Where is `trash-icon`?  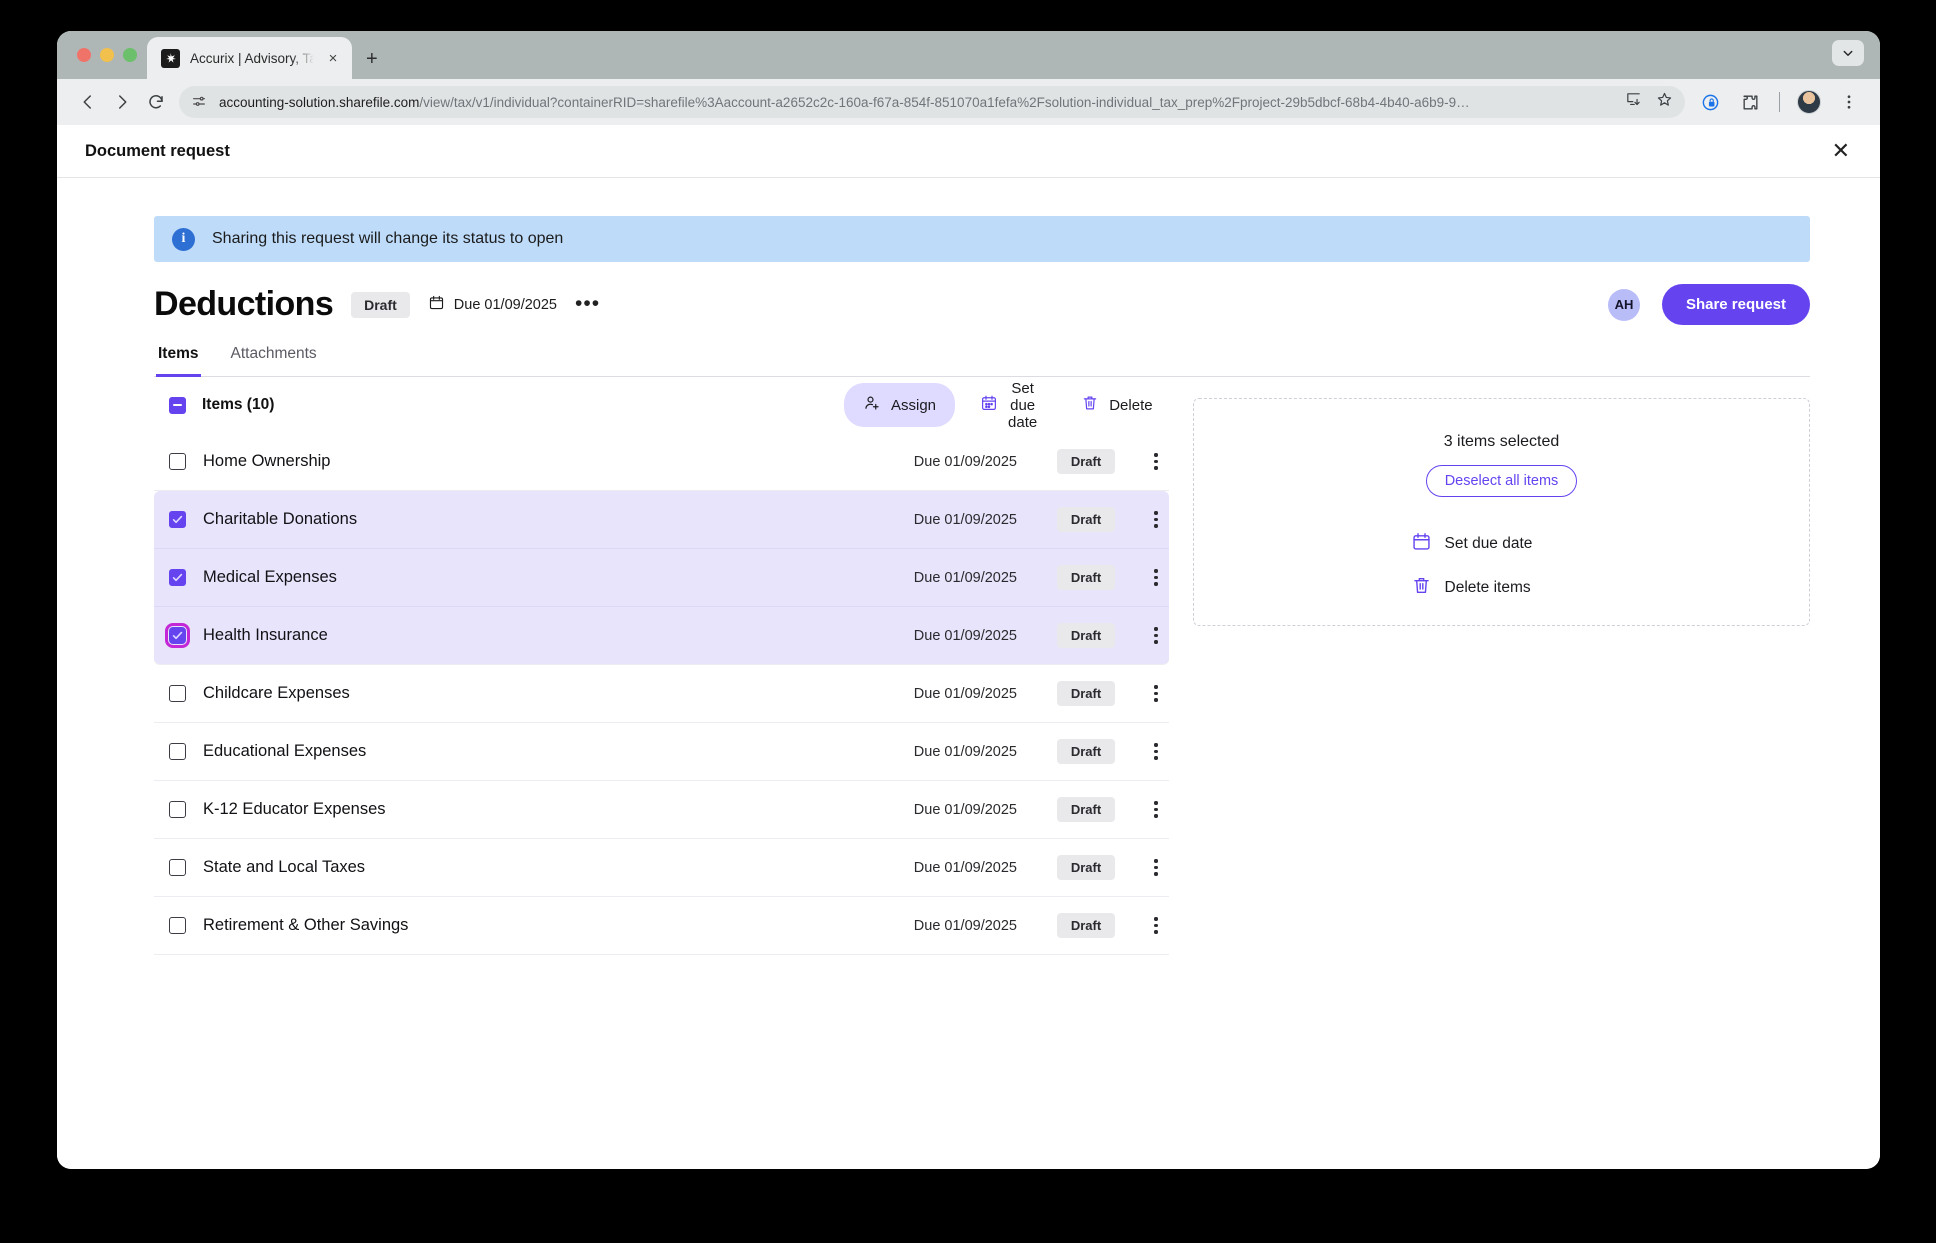
trash-icon is located at coordinates (1090, 405).